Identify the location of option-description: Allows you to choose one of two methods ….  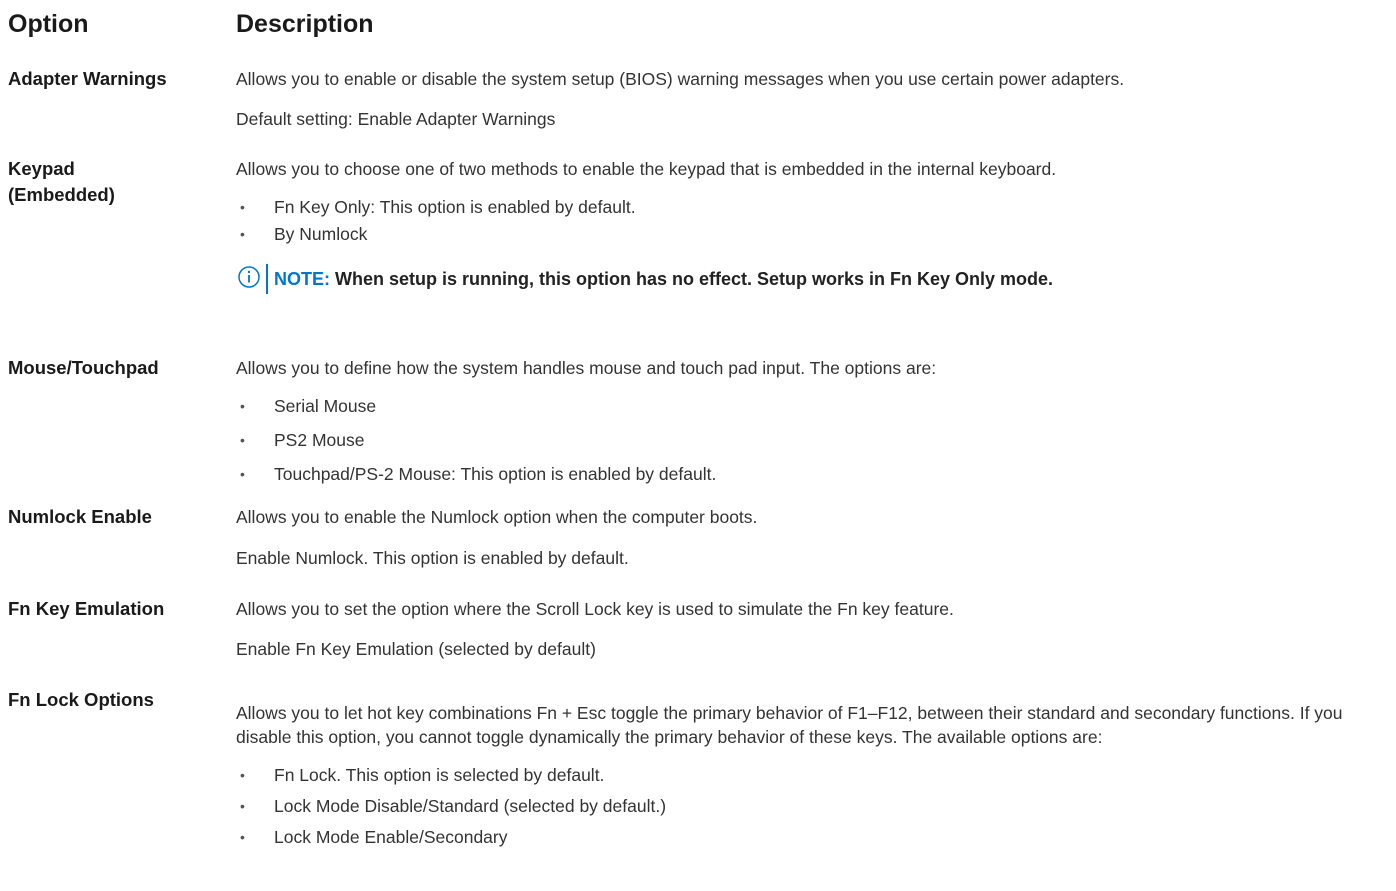
(811, 225).